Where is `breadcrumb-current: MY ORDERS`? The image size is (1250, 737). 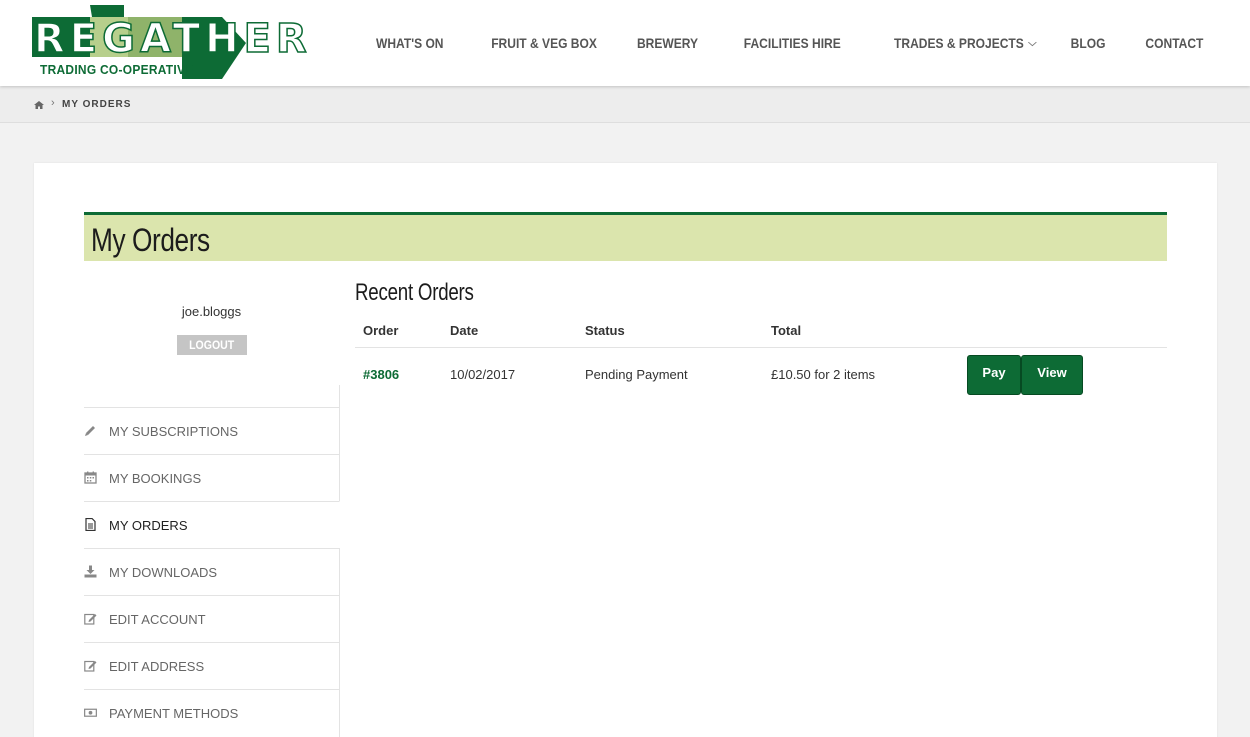 breadcrumb-current: MY ORDERS is located at coordinates (97, 104).